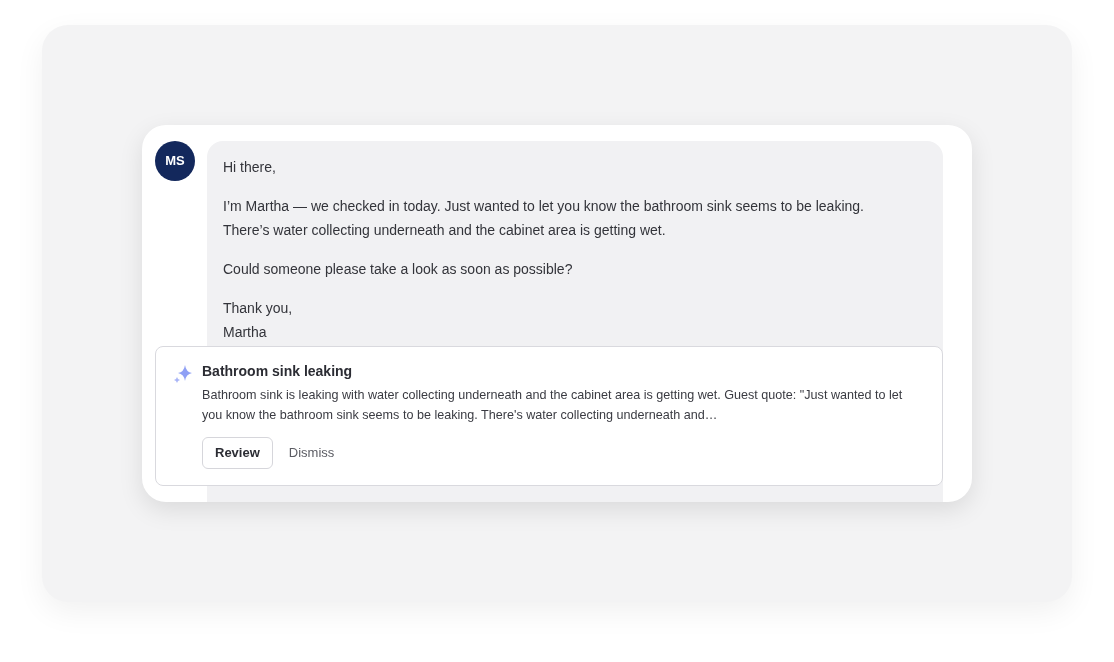 Image resolution: width=1114 pixels, height=662 pixels. What do you see at coordinates (250, 167) in the screenshot?
I see `message-text: Hi there,` at bounding box center [250, 167].